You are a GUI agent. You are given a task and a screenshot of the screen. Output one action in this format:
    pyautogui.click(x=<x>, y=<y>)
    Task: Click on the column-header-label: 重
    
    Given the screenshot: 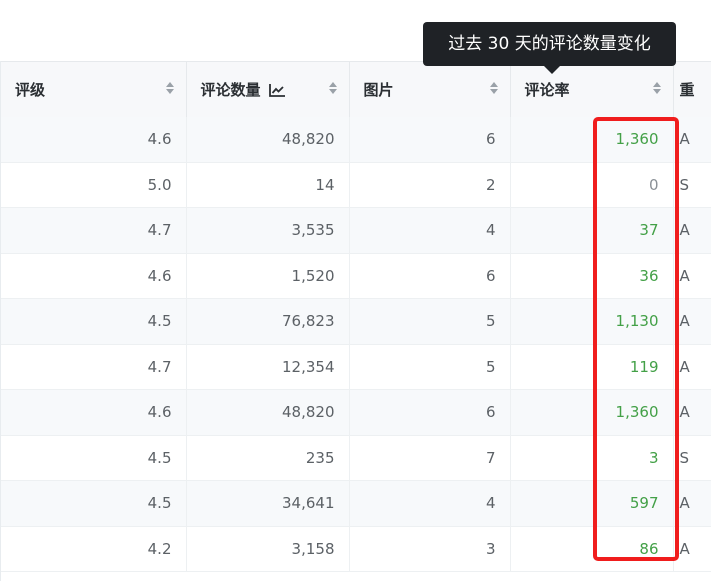 What is the action you would take?
    pyautogui.click(x=687, y=90)
    